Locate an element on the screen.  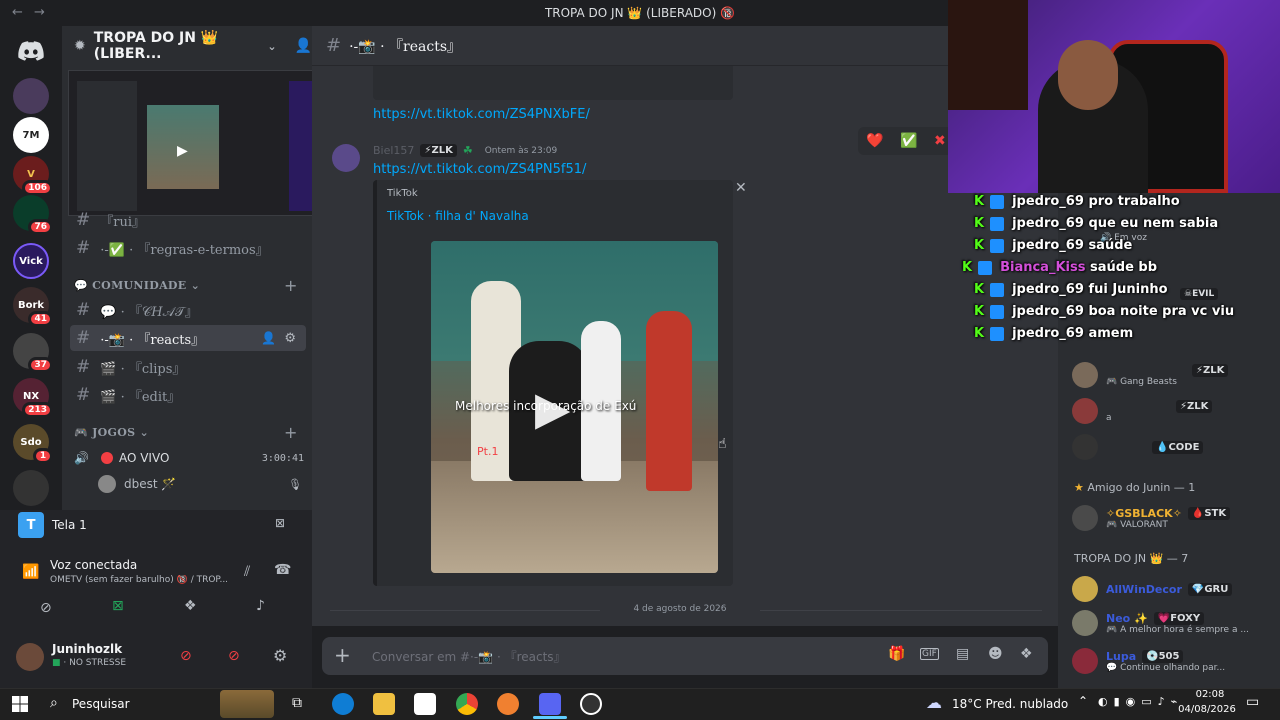
task-view-icon: ⧉ is located at coordinates (297, 703).